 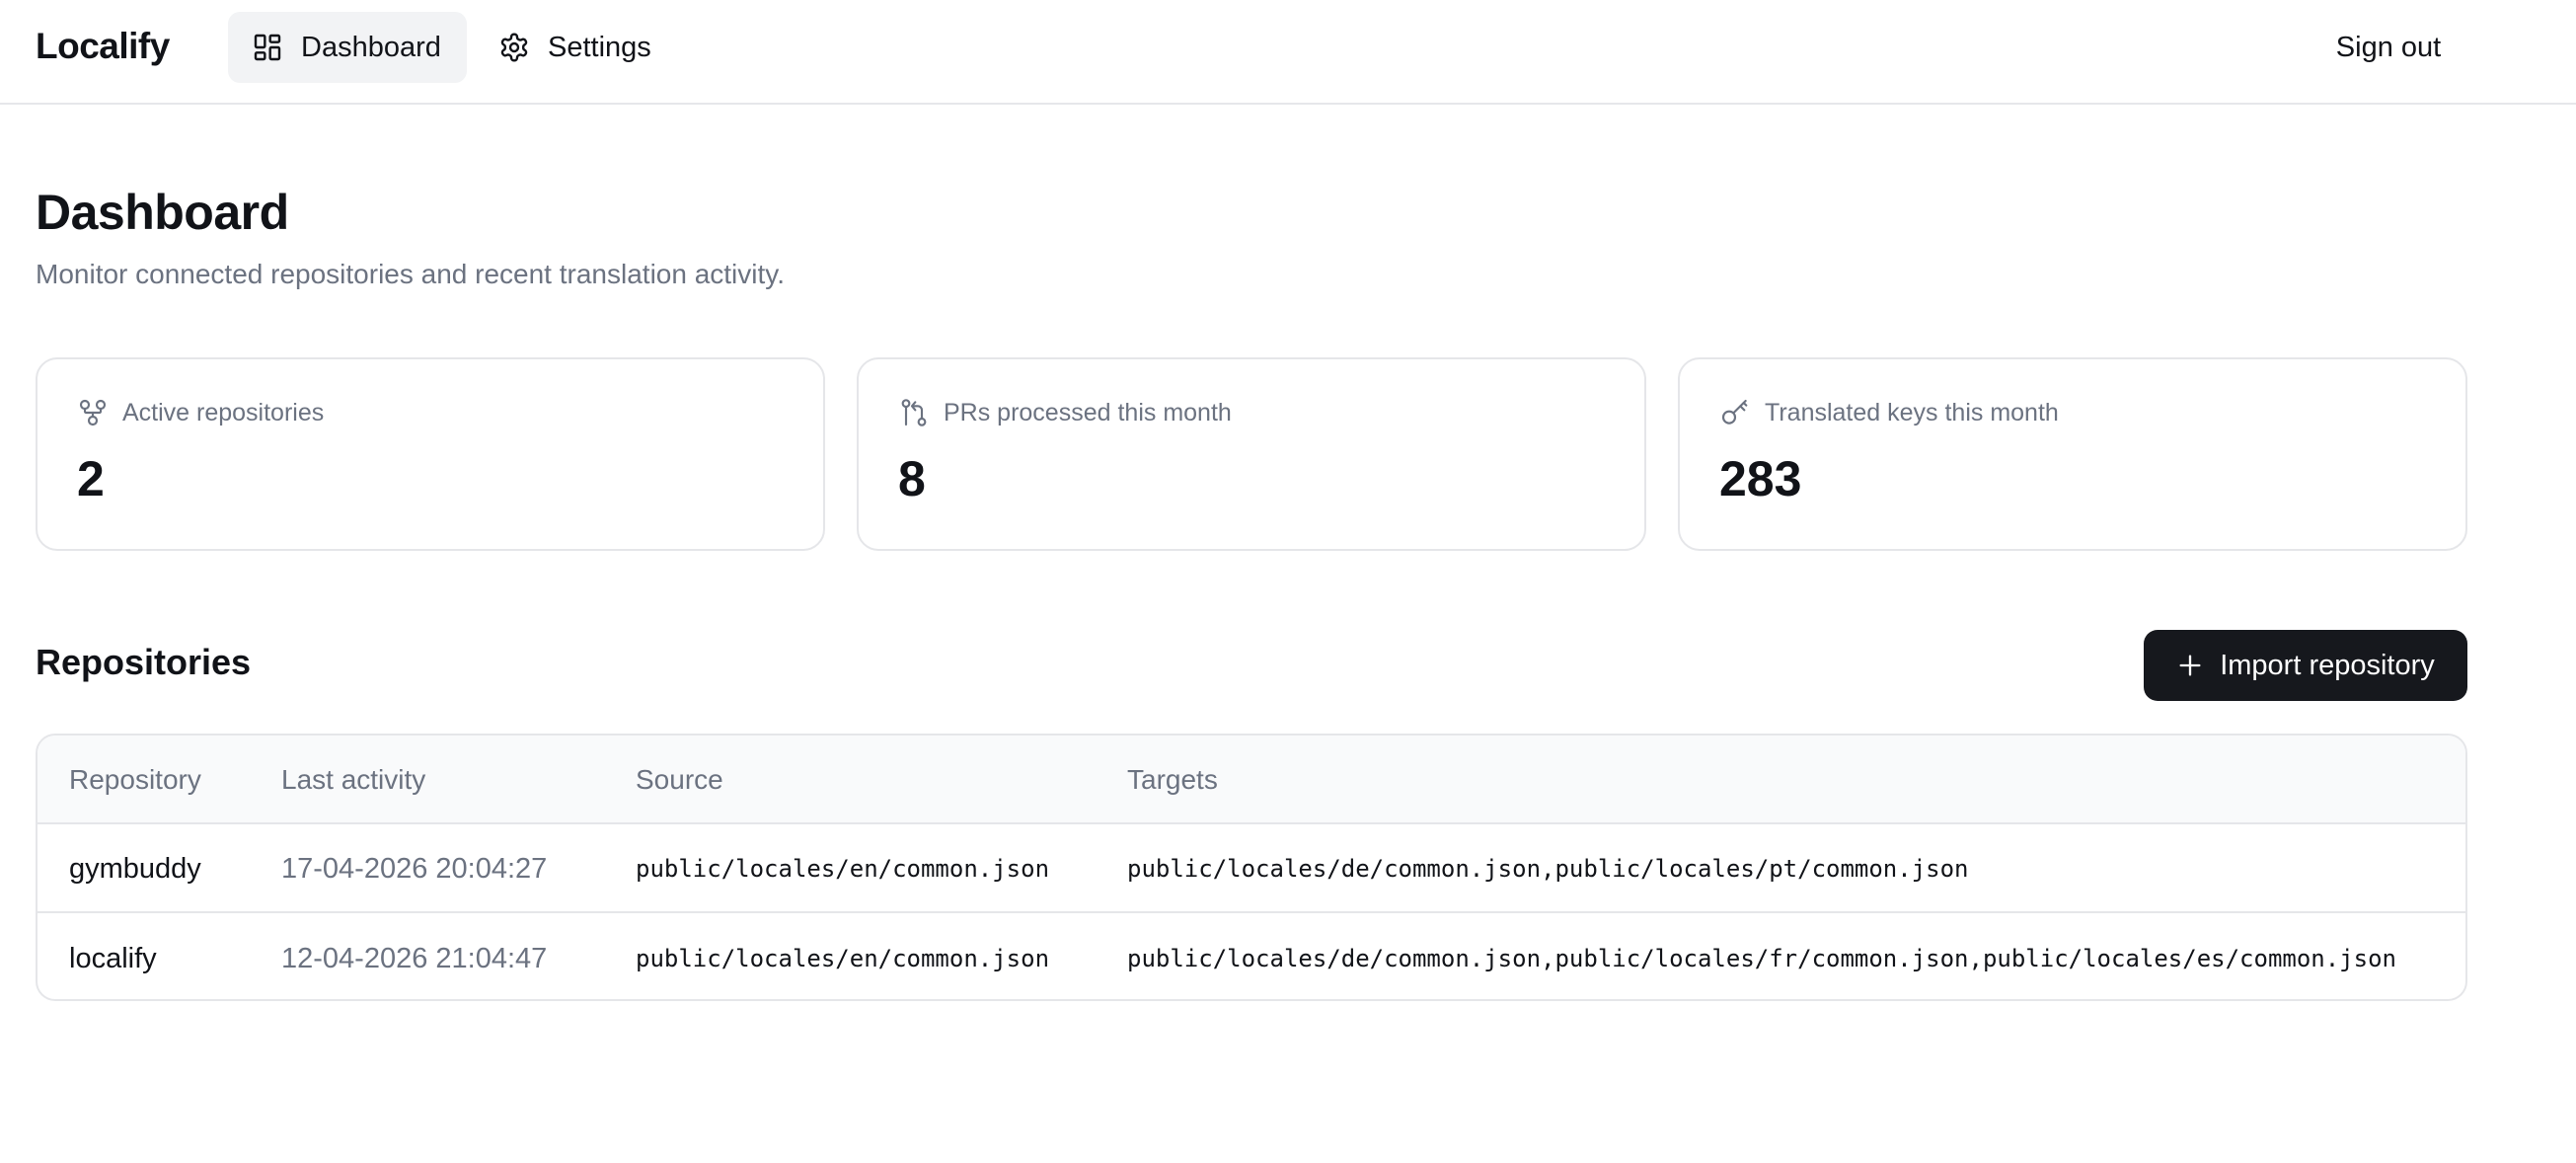 I want to click on nav-item-dashboard: Dashboard, so click(x=347, y=47).